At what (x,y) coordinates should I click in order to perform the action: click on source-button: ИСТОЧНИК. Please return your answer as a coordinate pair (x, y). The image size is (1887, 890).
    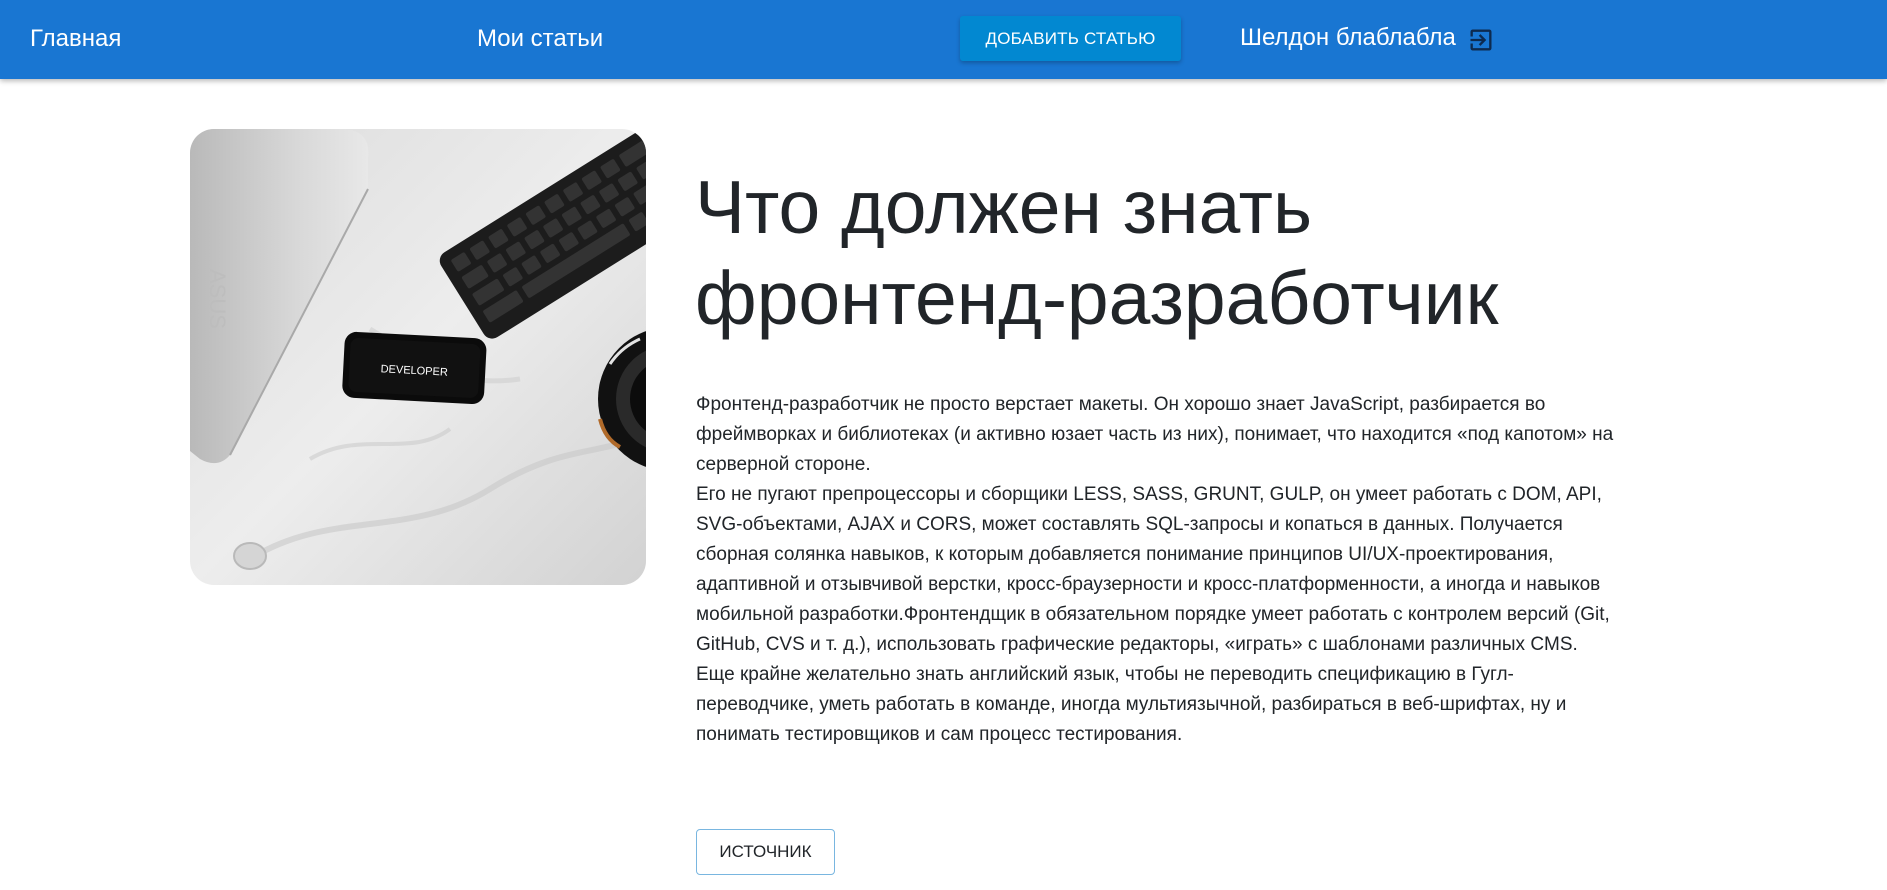
    Looking at the image, I should click on (765, 852).